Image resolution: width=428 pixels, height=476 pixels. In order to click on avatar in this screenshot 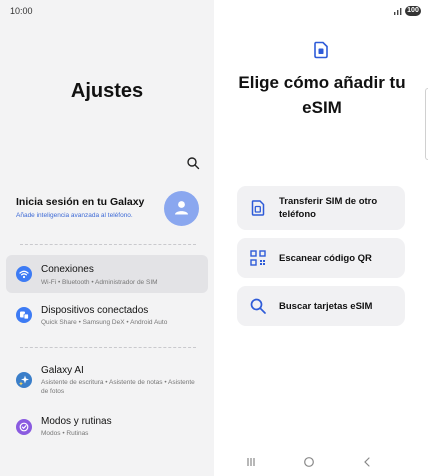, I will do `click(181, 208)`.